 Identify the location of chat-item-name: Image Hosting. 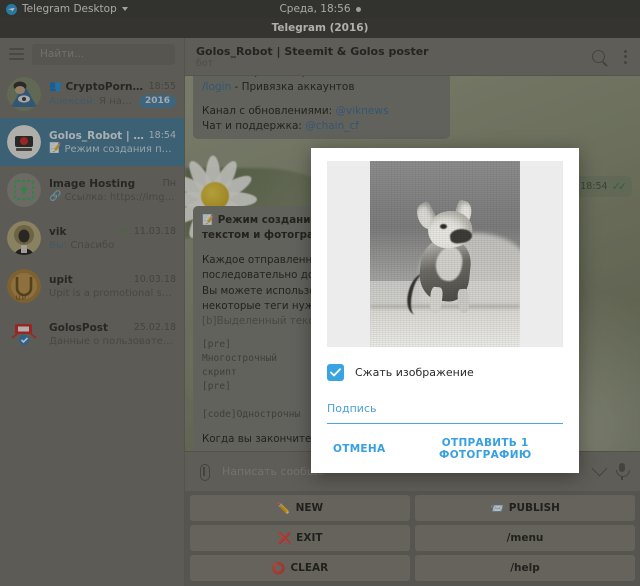
(92, 183).